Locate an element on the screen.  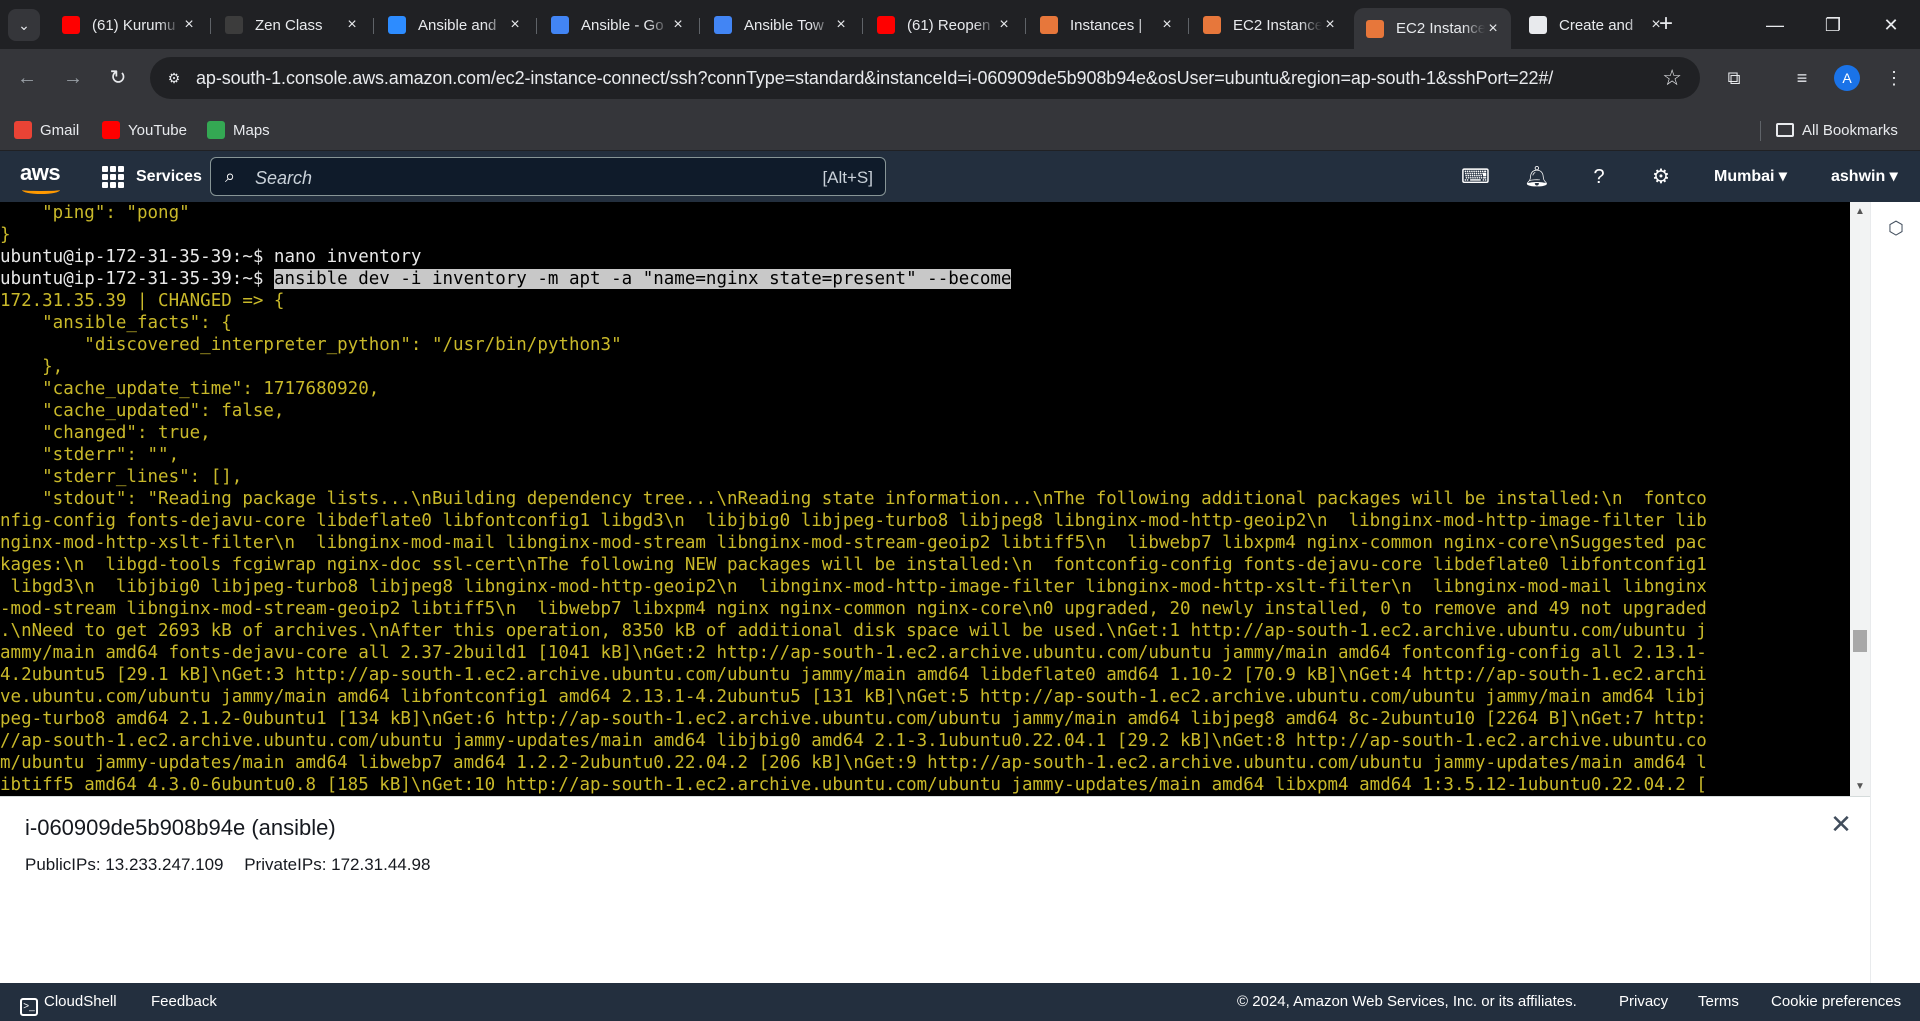
docs-icon is located at coordinates (560, 25).